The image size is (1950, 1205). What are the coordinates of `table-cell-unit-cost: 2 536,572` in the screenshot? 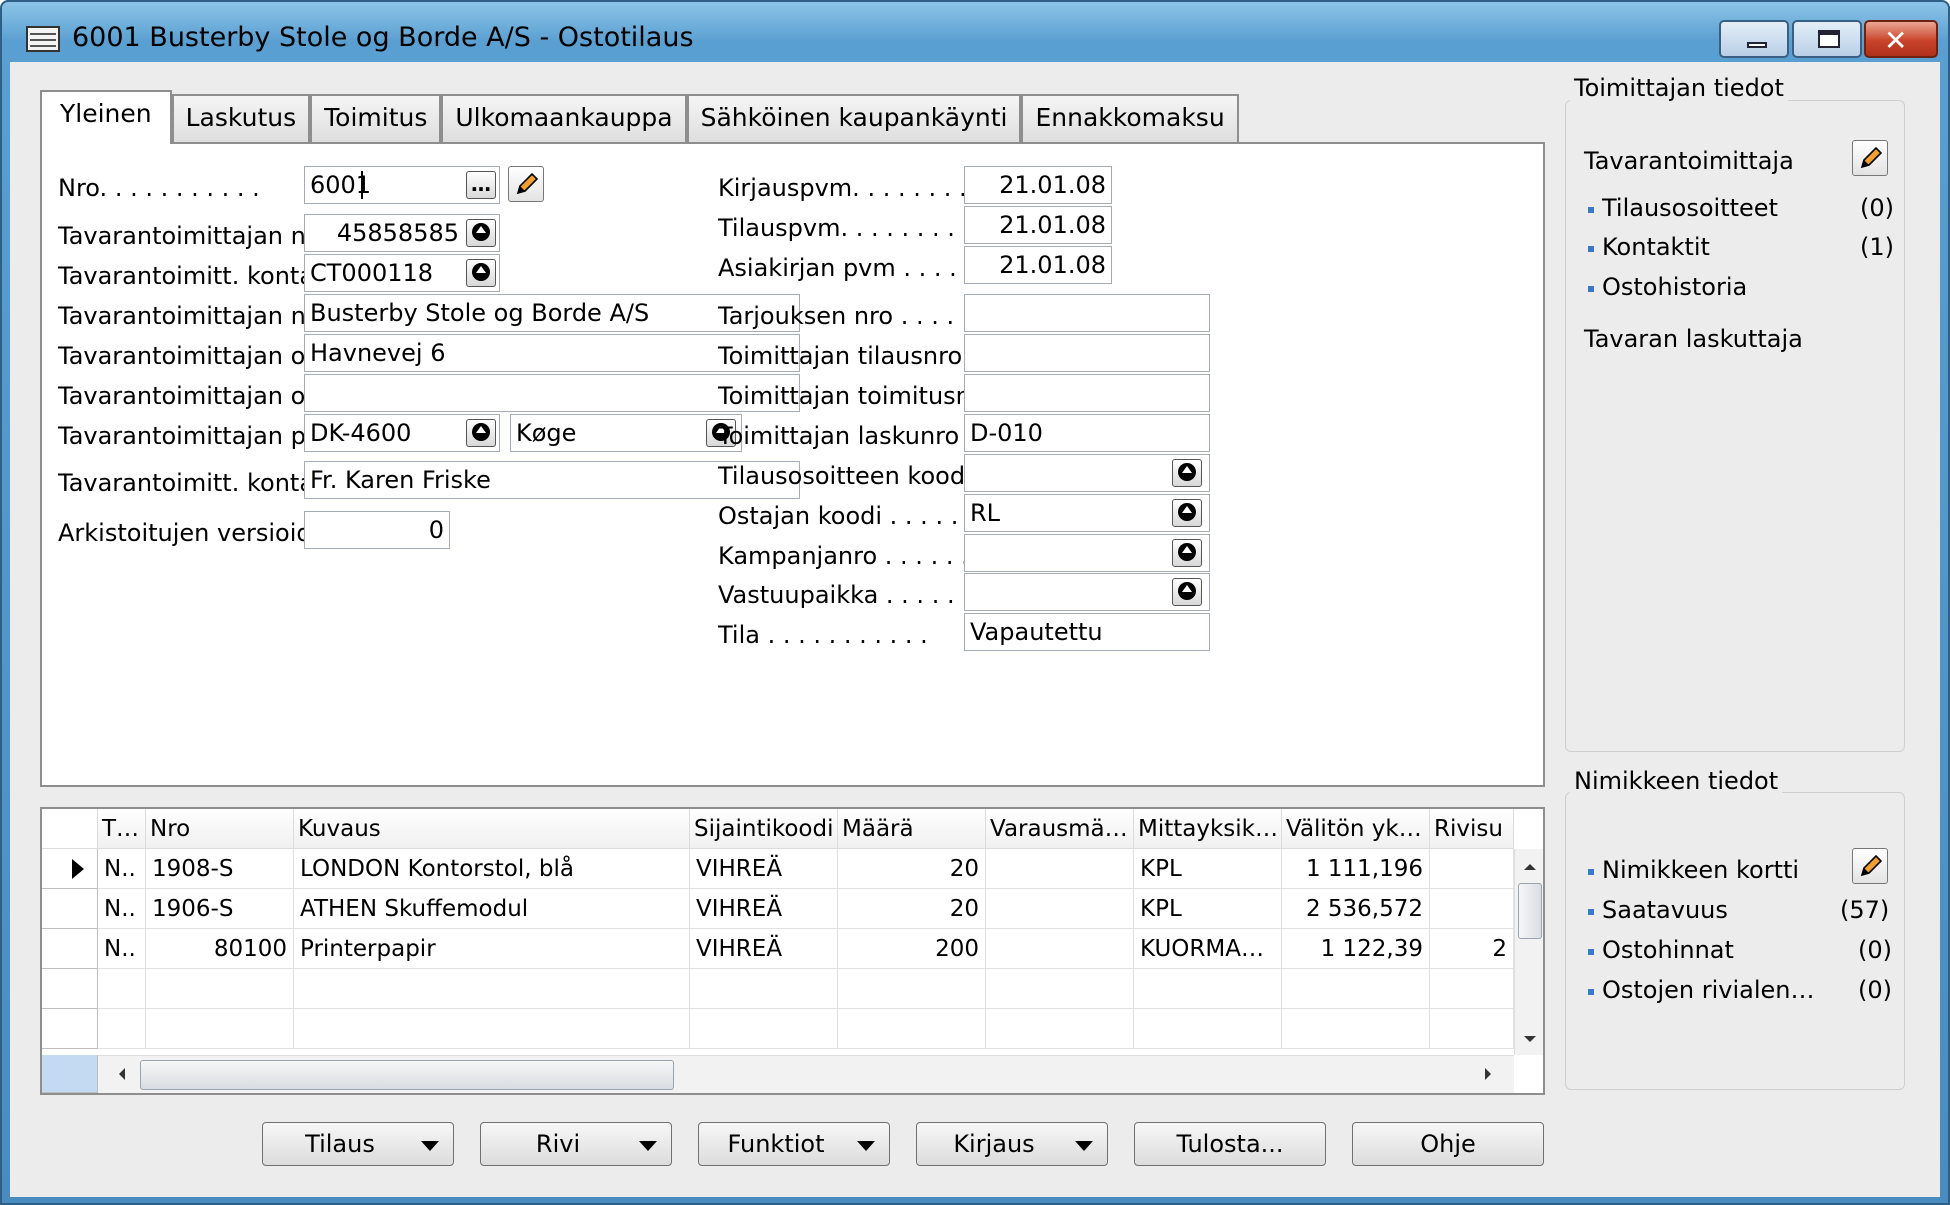 It's located at (1356, 909).